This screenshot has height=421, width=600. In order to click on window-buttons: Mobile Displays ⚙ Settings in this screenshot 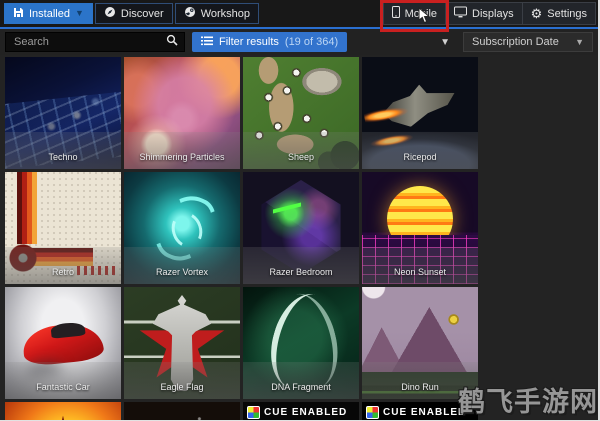, I will do `click(487, 16)`.